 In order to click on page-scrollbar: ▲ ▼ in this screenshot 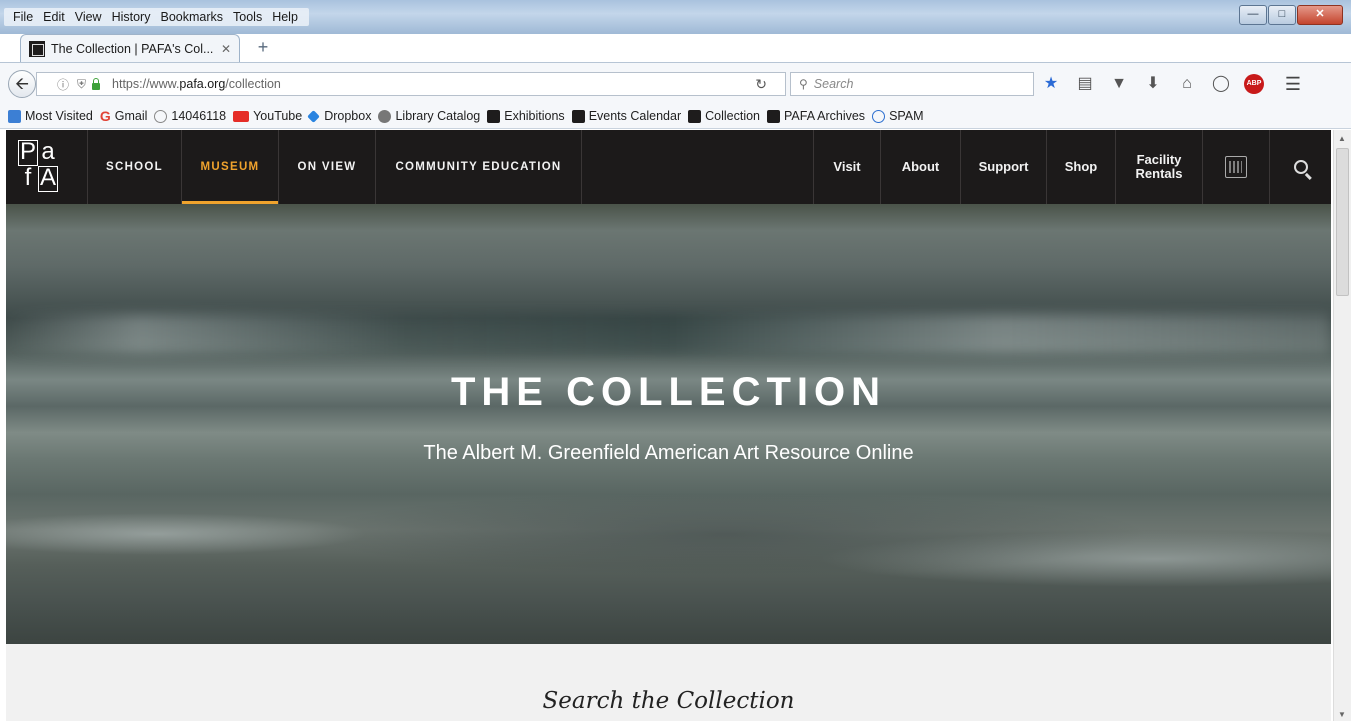, I will do `click(1342, 425)`.